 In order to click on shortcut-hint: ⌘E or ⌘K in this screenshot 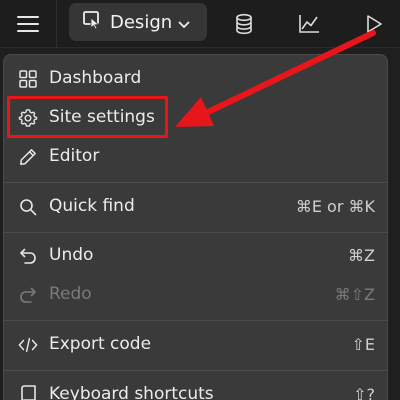, I will do `click(335, 206)`.